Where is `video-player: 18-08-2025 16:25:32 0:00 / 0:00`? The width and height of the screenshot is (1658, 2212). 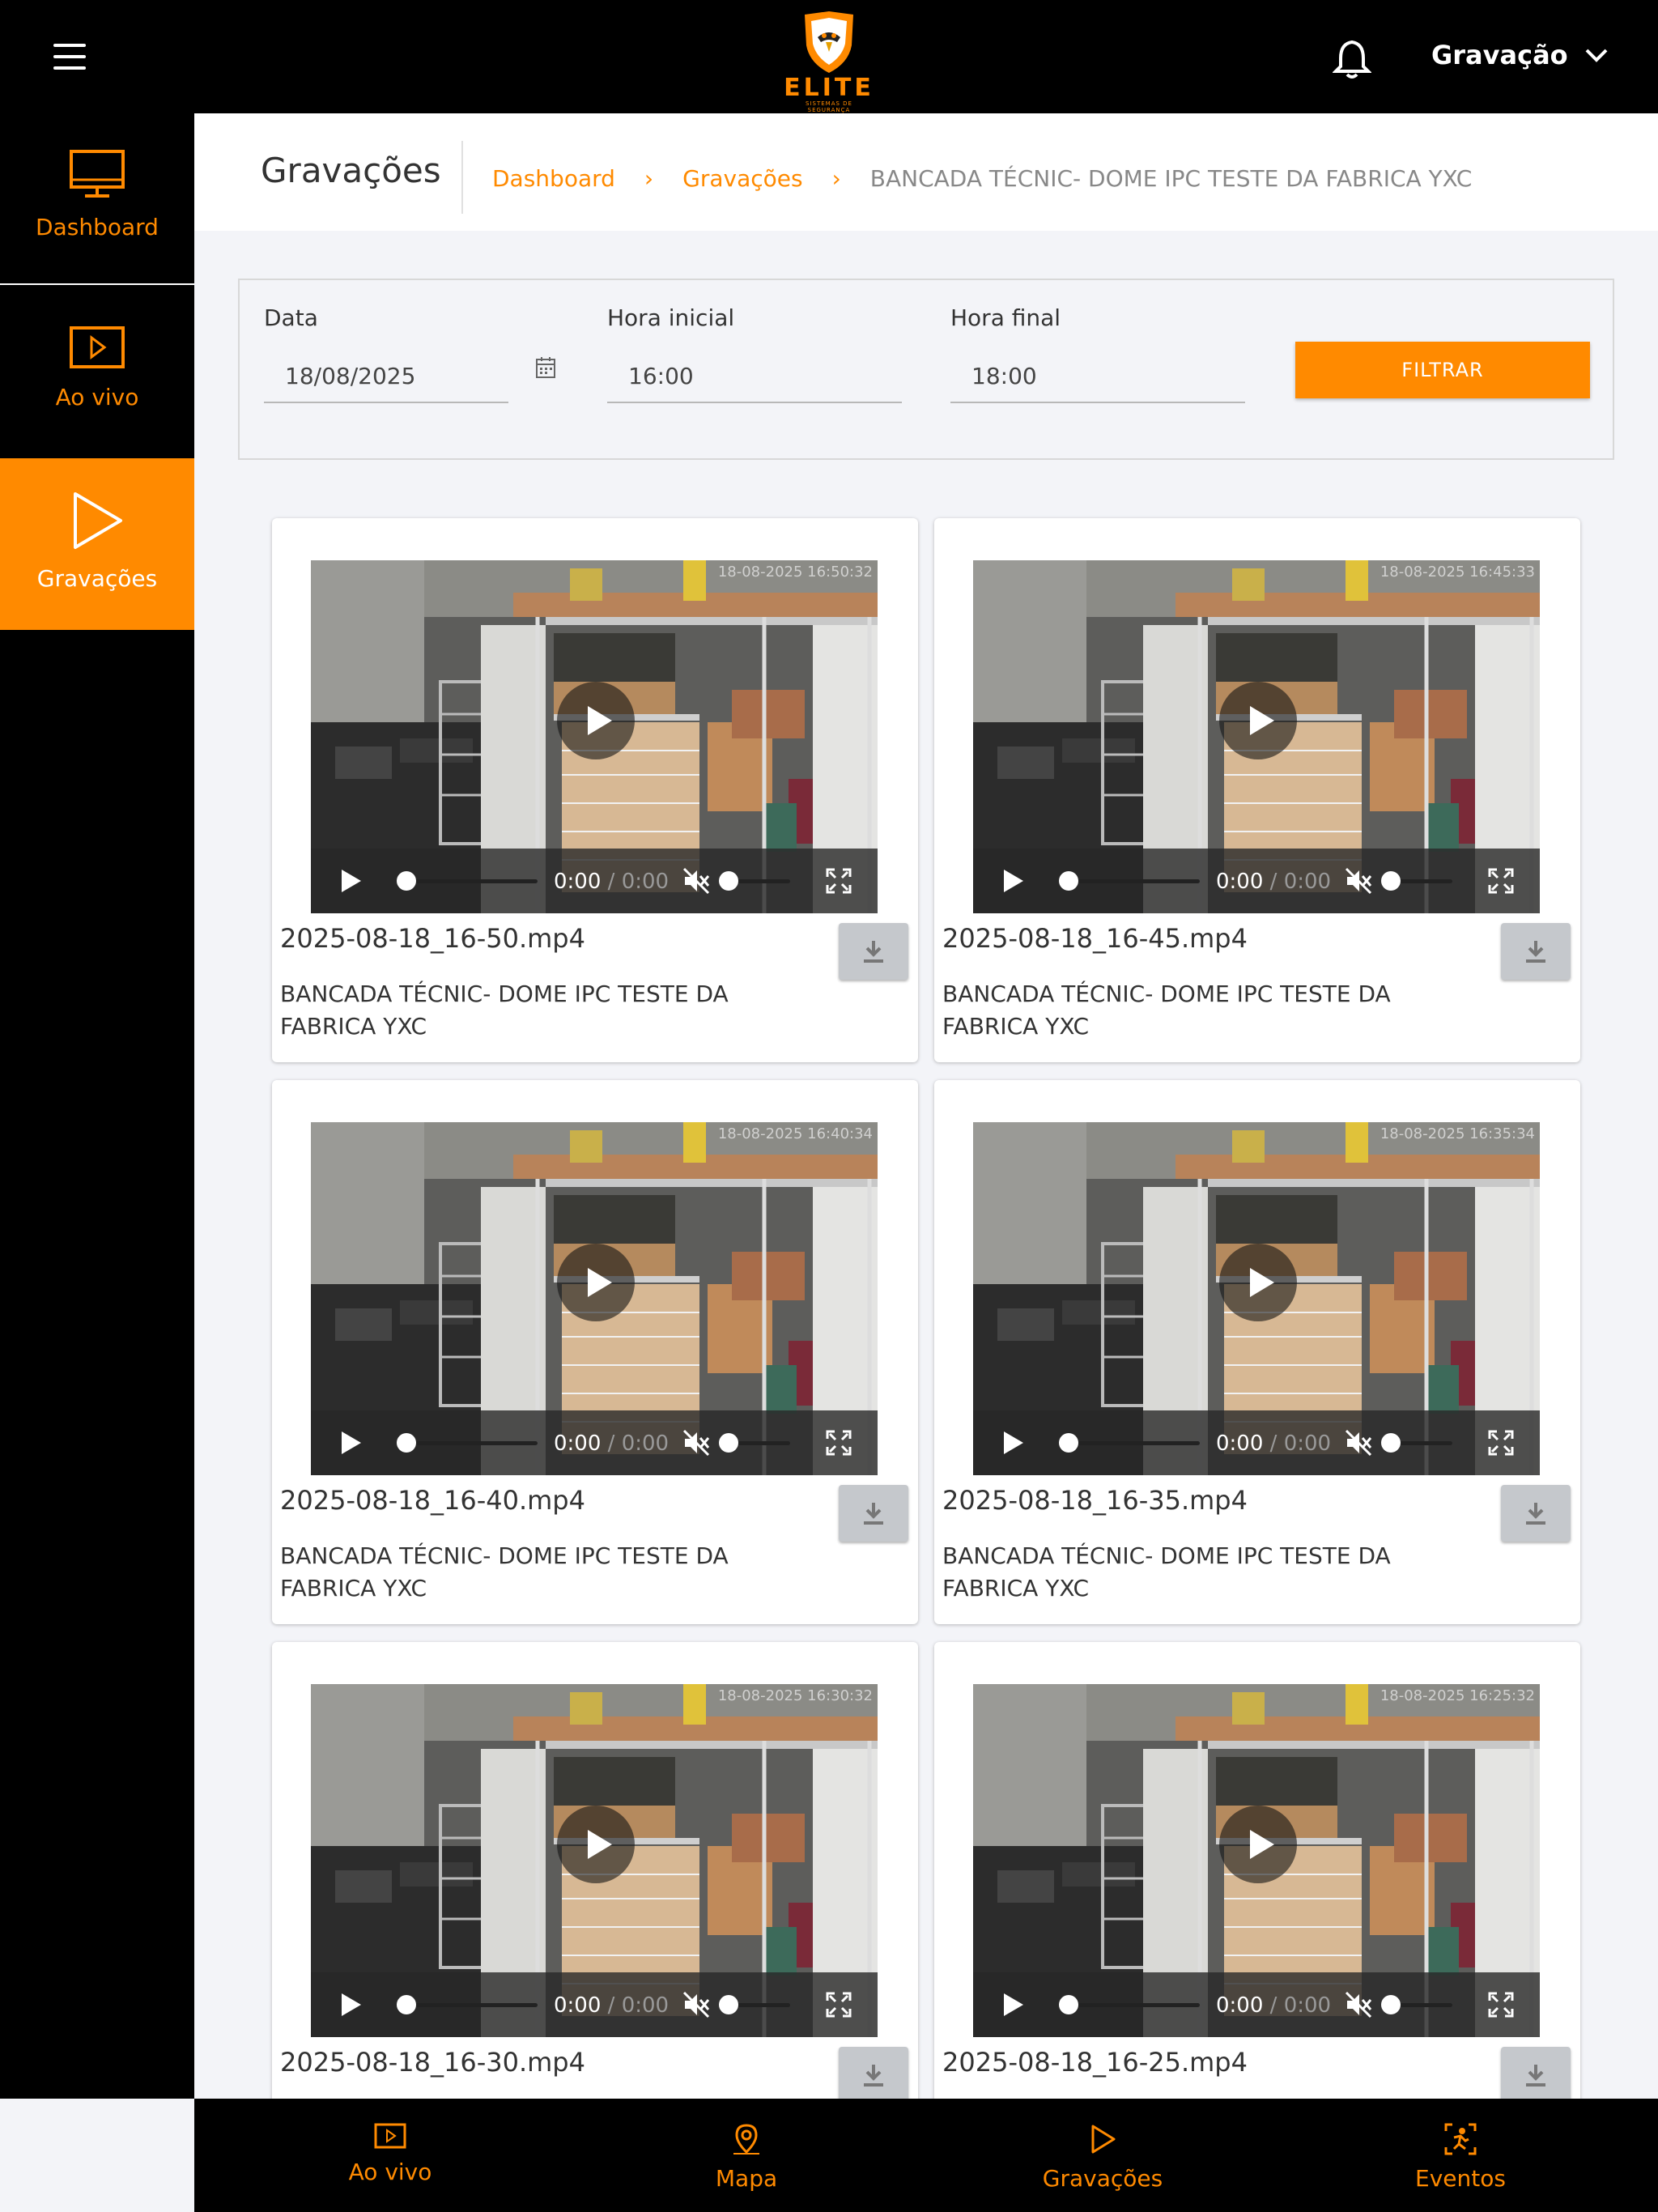
video-player: 18-08-2025 16:25:32 0:00 / 0:00 is located at coordinates (1256, 1861).